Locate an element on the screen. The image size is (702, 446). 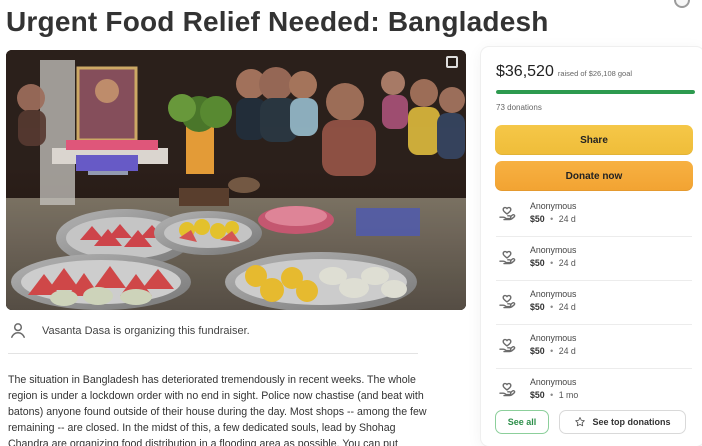
organizer-divider is located at coordinates (213, 353).